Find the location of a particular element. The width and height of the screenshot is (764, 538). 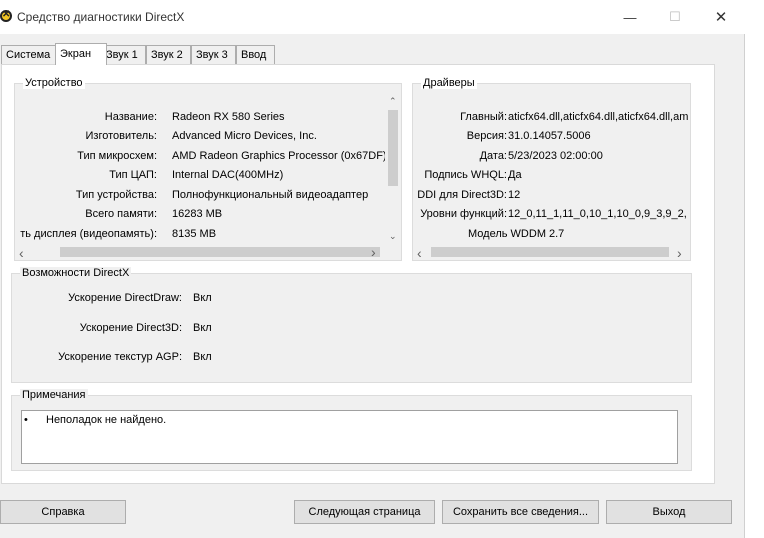

directdraw-acceleration-label: Ускорение DirectDraw: is located at coordinates (125, 298).